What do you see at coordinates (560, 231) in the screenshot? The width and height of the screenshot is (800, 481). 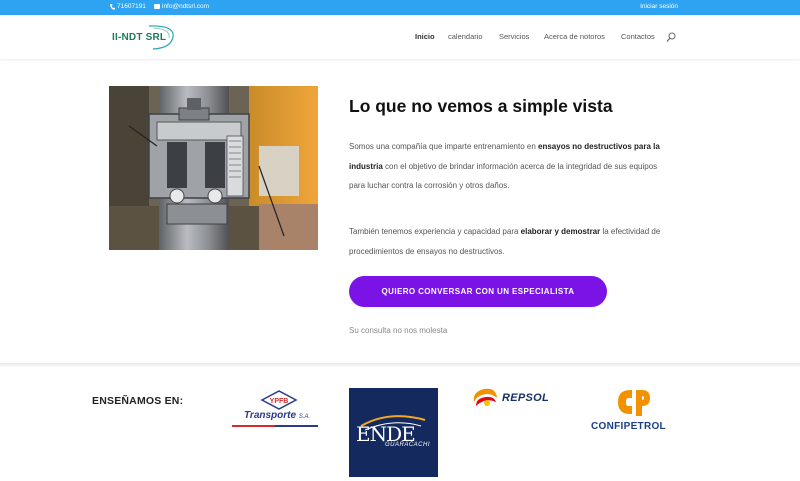 I see `experience-bold-1: elaborar y demostrar` at bounding box center [560, 231].